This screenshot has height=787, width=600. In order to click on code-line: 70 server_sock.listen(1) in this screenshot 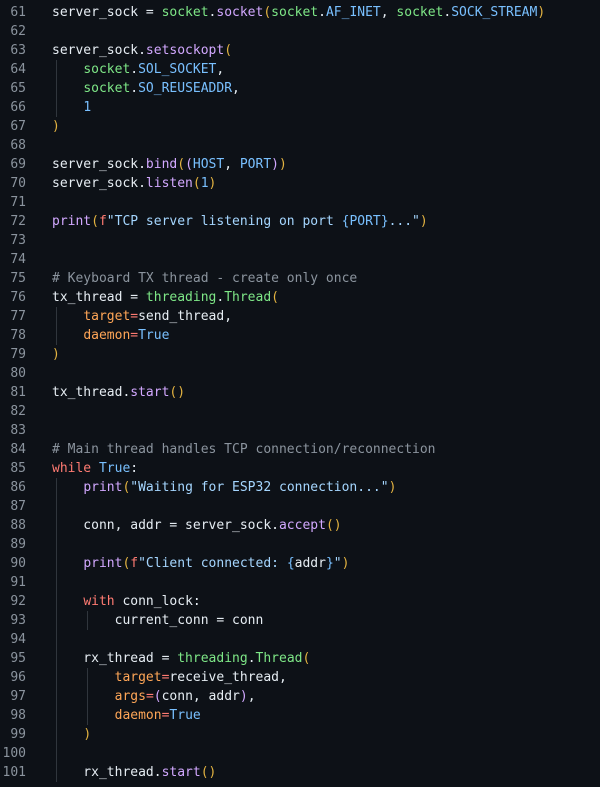, I will do `click(300, 183)`.